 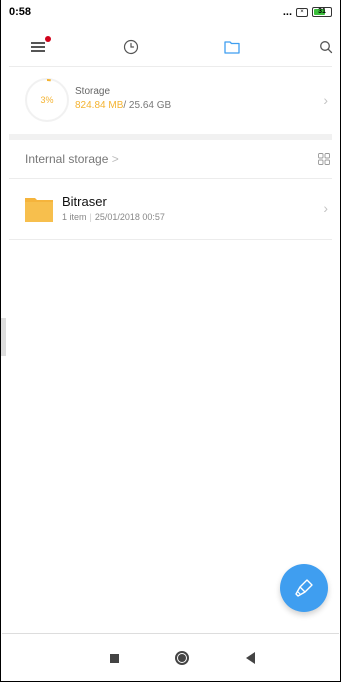 What do you see at coordinates (147, 105) in the screenshot?
I see `storage-total: / 25.64 GB` at bounding box center [147, 105].